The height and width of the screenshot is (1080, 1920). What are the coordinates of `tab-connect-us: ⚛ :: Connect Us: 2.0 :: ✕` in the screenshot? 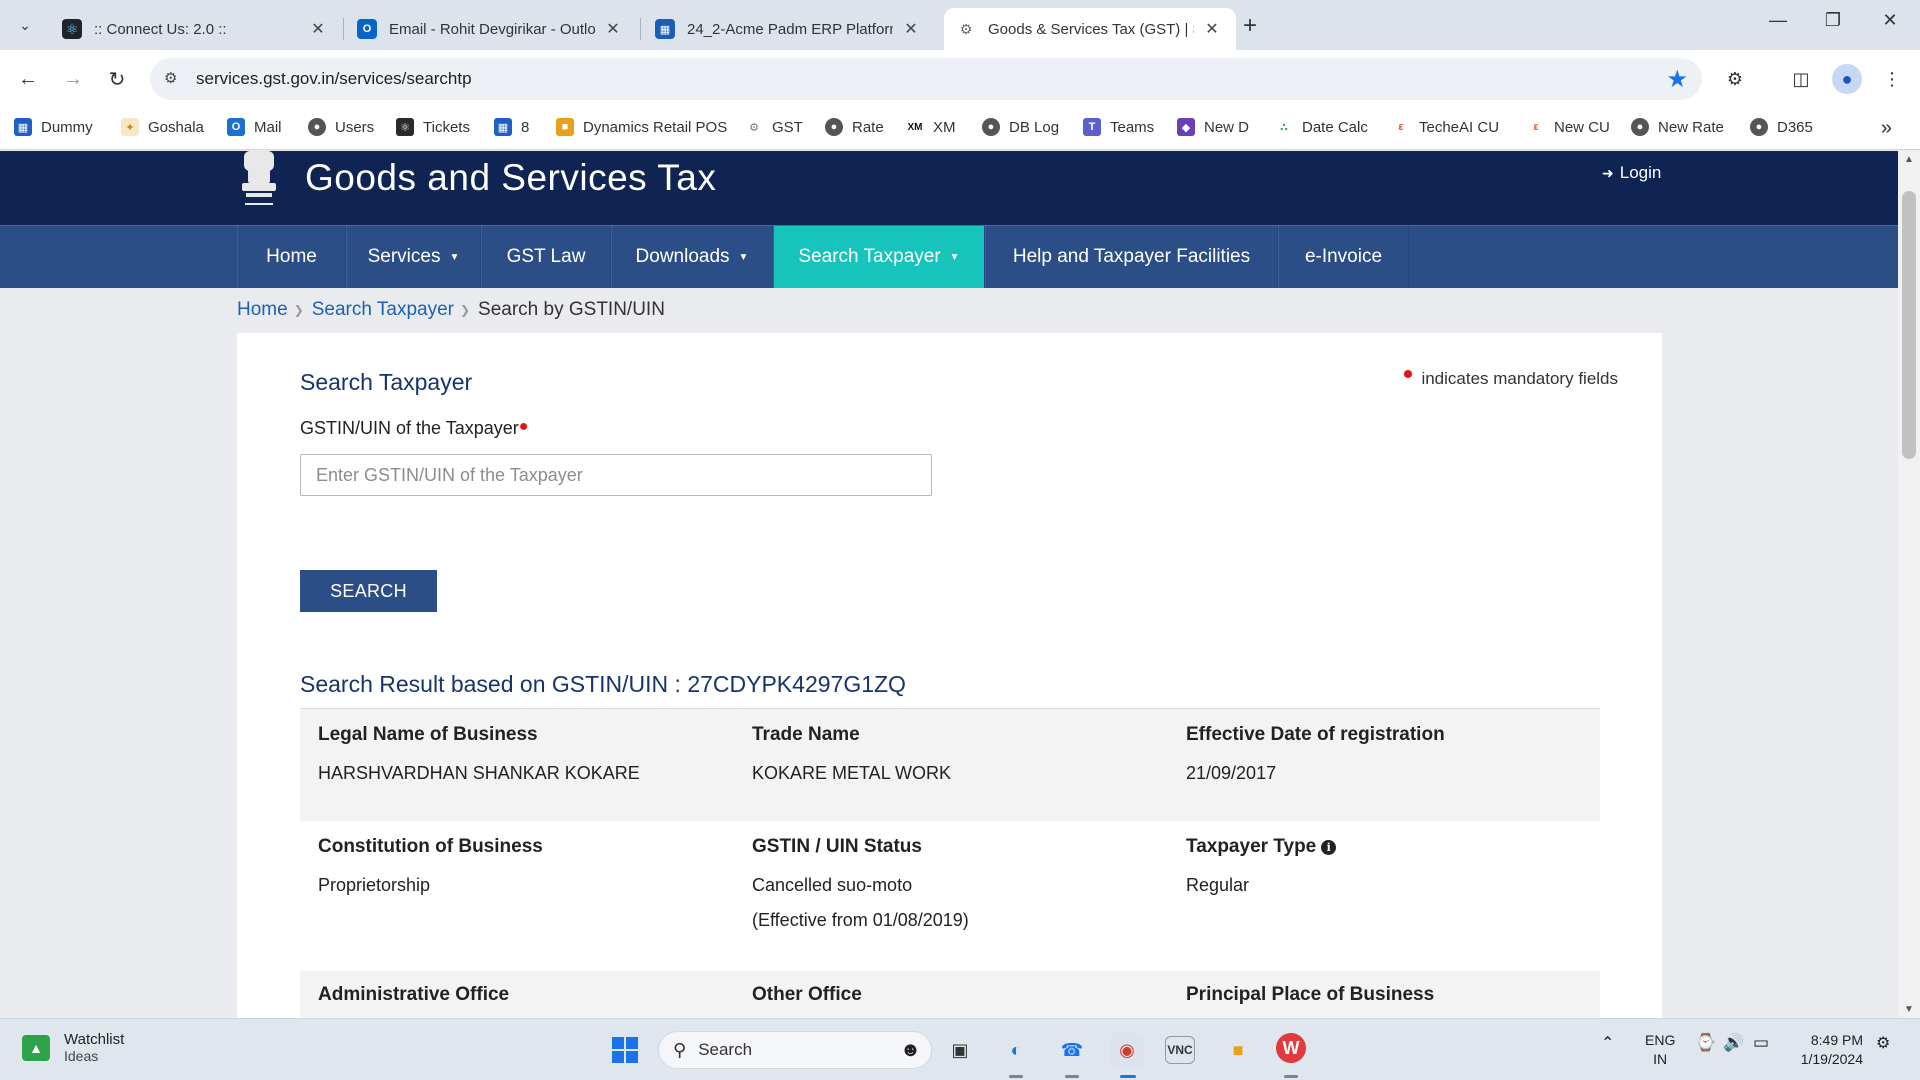 It's located at (196, 29).